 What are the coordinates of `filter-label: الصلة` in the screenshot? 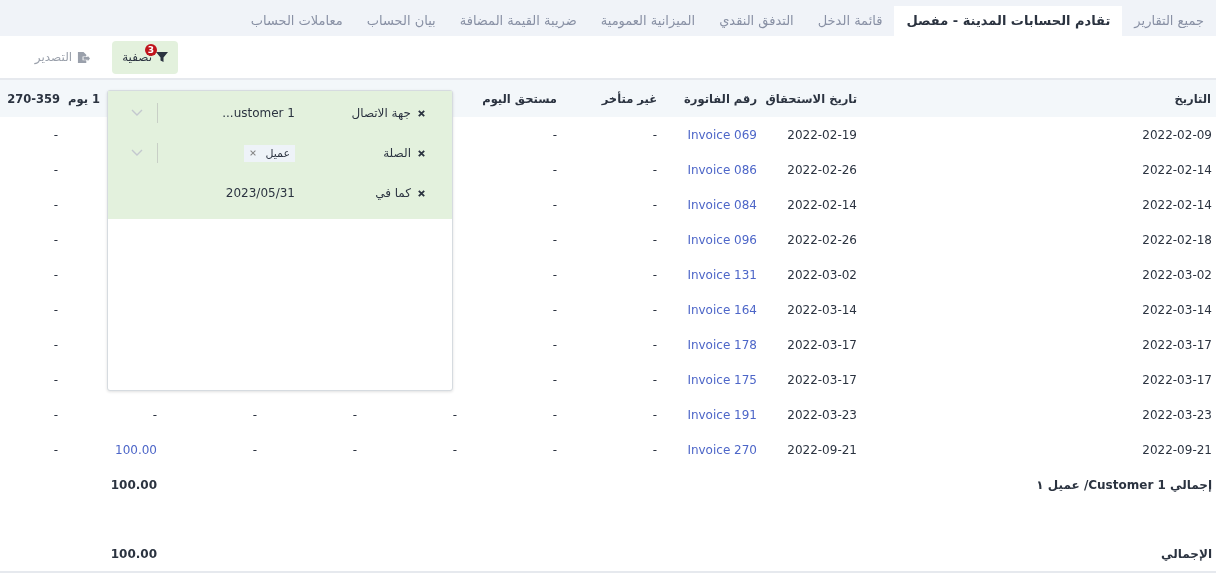 It's located at (396, 153).